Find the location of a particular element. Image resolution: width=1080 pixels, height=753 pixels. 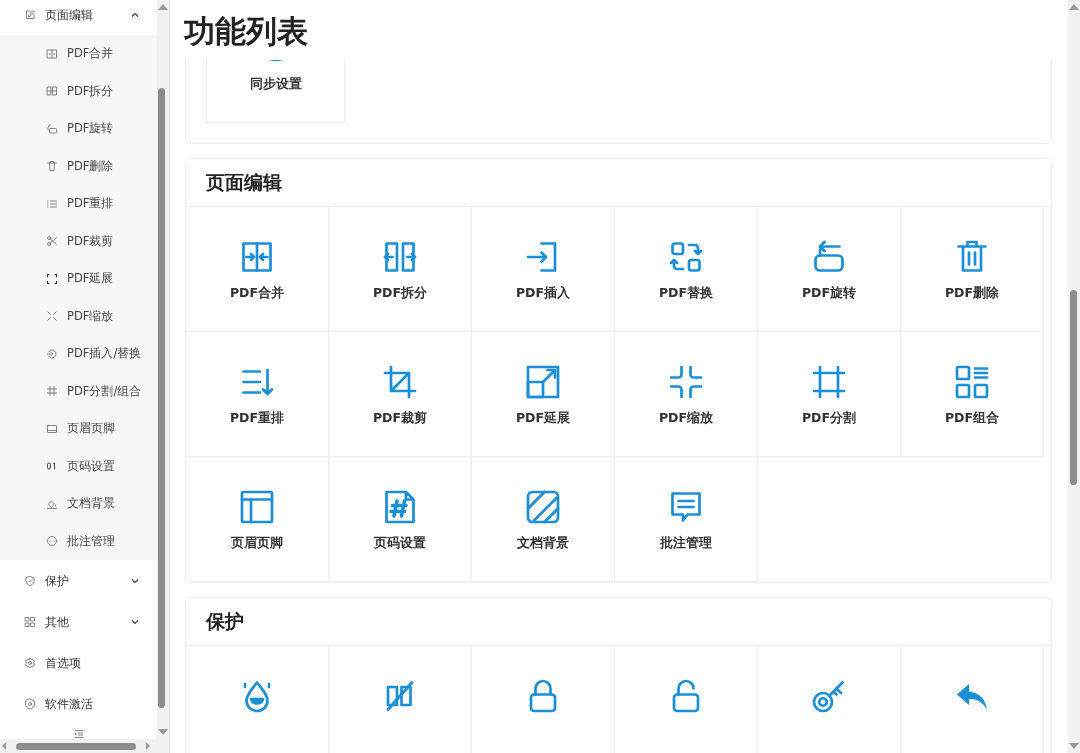

feature-tile: PDF合并 is located at coordinates (257, 269).